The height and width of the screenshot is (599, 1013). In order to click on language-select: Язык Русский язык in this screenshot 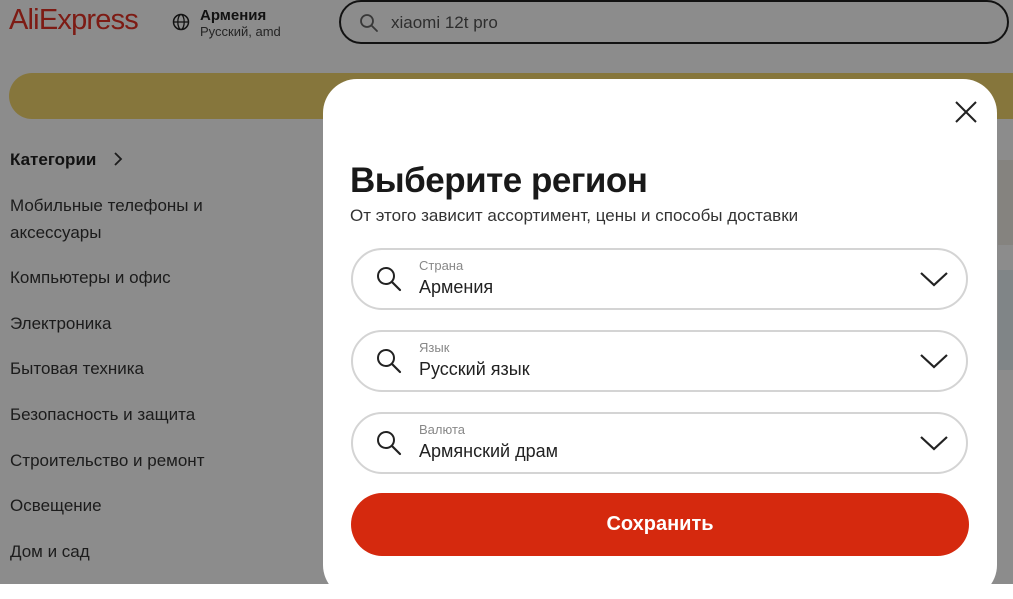, I will do `click(659, 361)`.